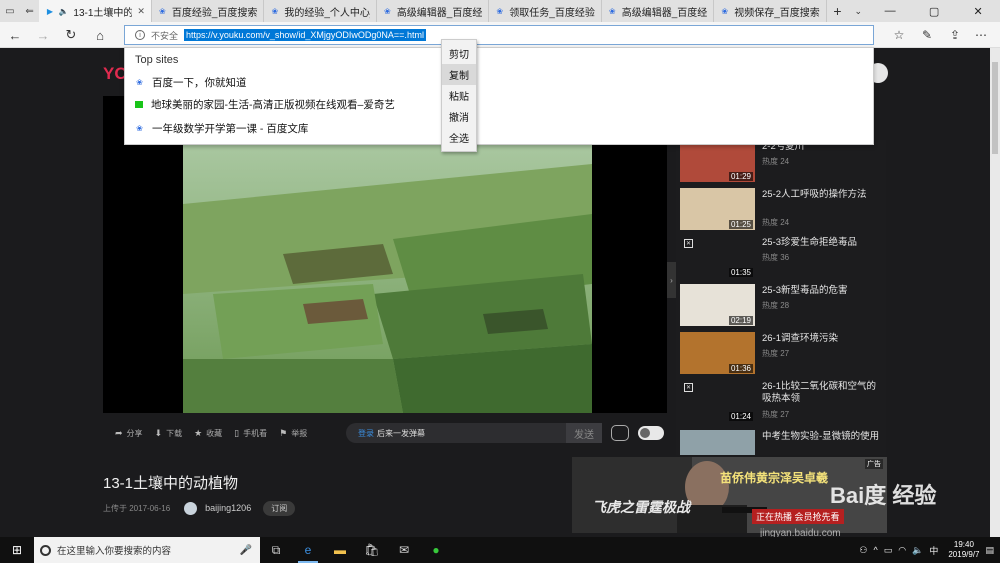  I want to click on uploader-name: baijing1206, so click(228, 508).